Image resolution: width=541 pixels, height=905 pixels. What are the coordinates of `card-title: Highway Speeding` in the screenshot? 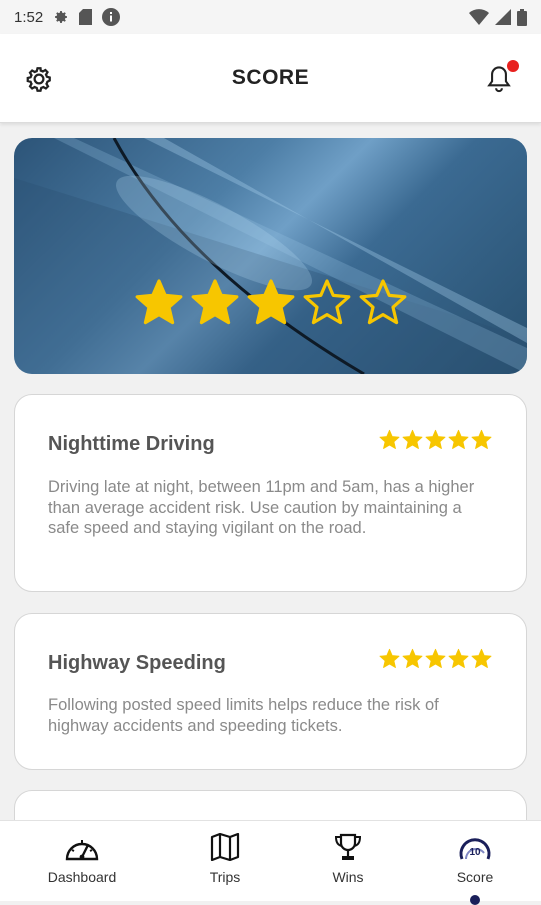 It's located at (137, 663).